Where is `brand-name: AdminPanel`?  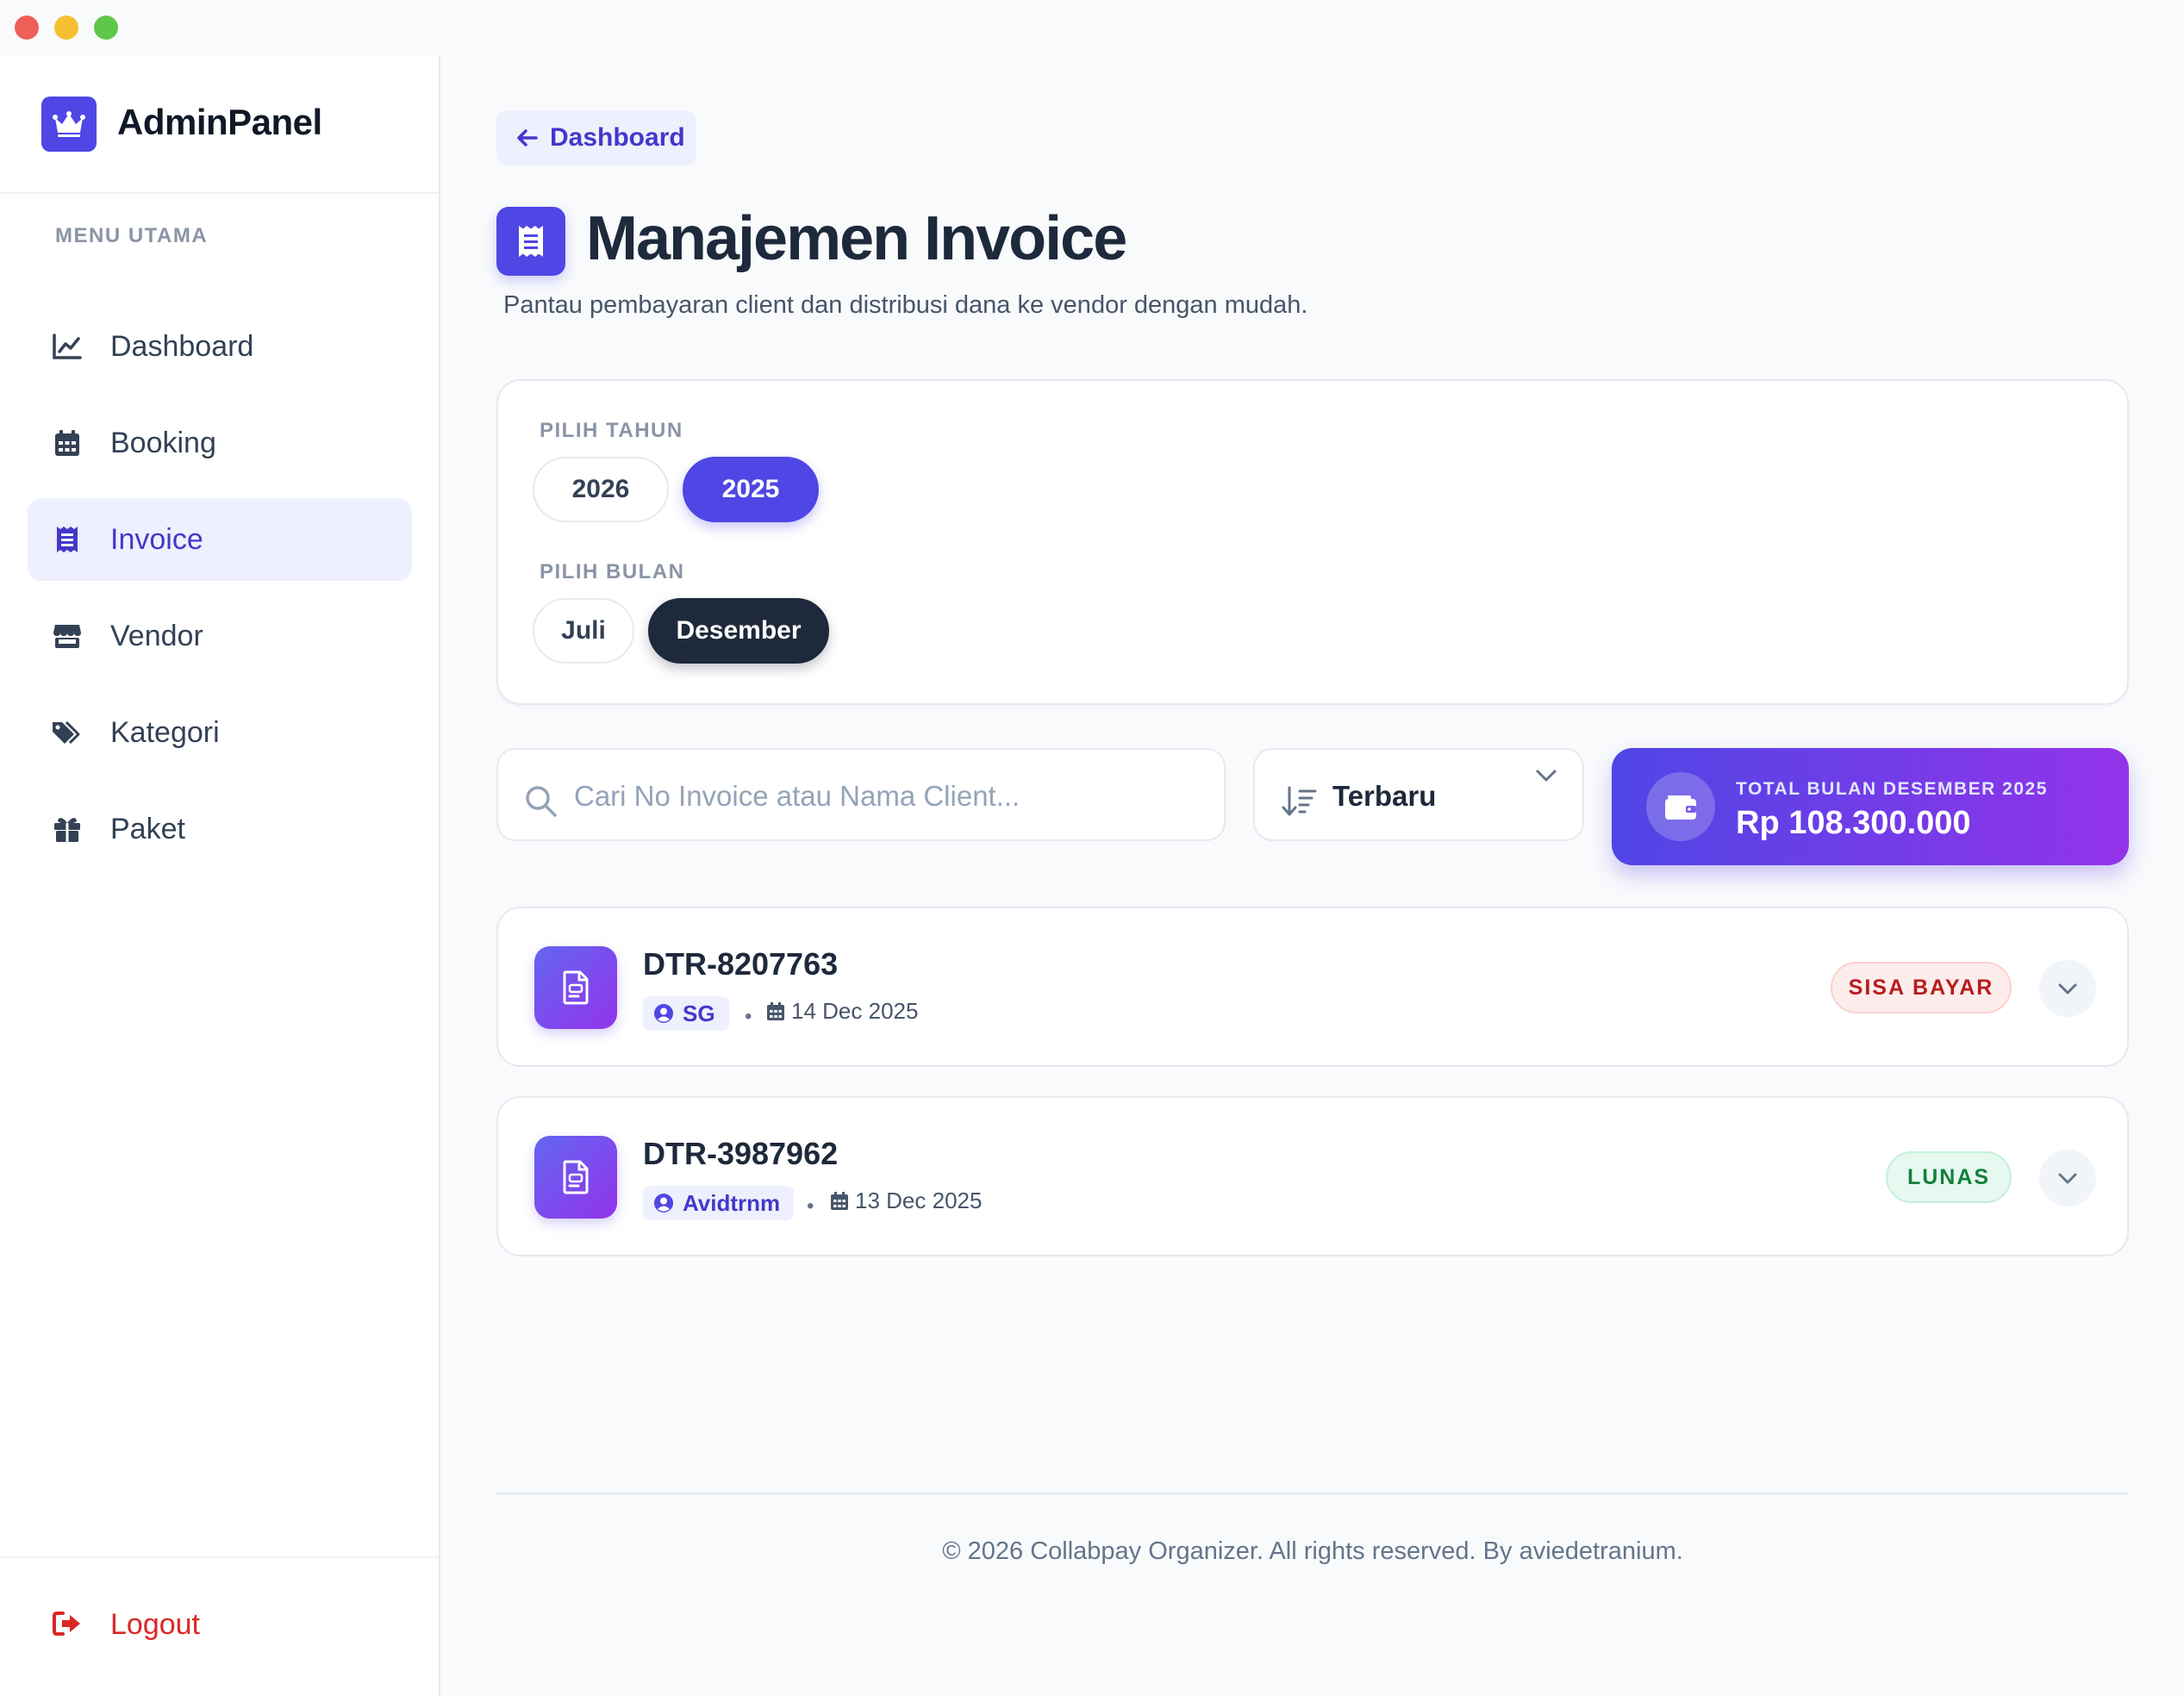
brand-name: AdminPanel is located at coordinates (220, 122).